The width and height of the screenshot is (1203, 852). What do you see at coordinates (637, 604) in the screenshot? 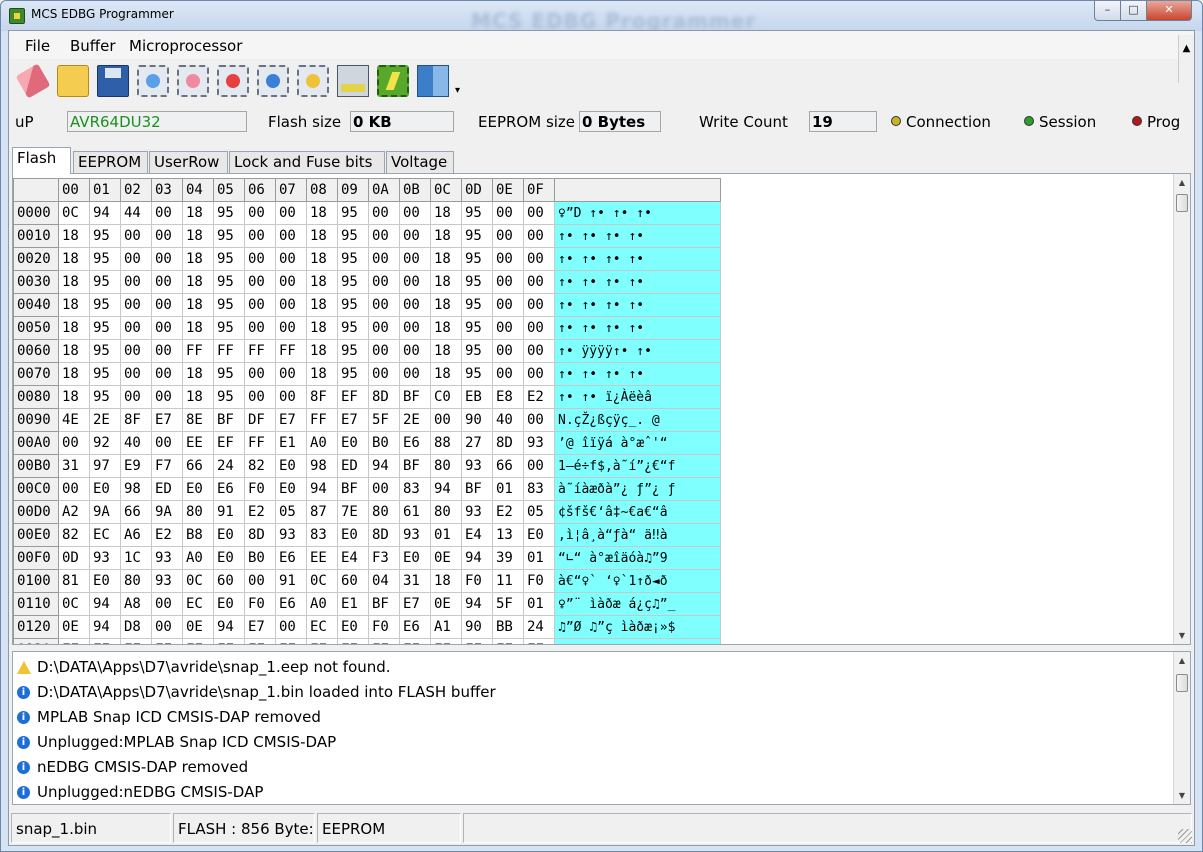
I see `hex-ascii-cell: ♀”¨ ìàðæ á¿ç♫”_` at bounding box center [637, 604].